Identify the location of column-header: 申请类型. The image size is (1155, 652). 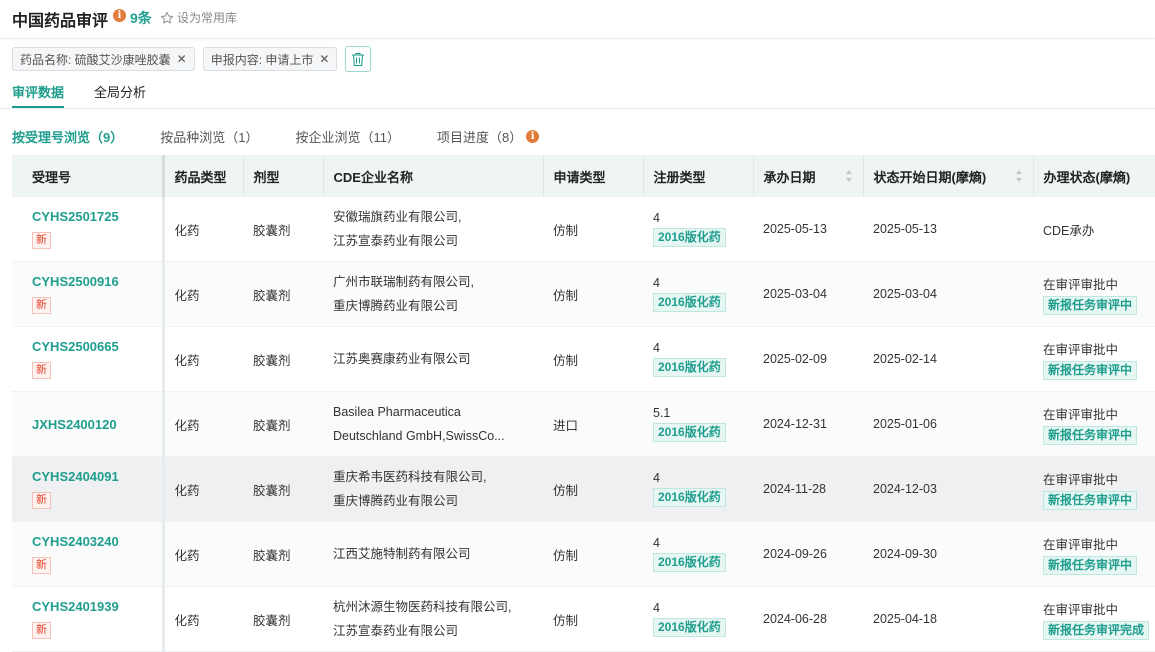
(593, 176).